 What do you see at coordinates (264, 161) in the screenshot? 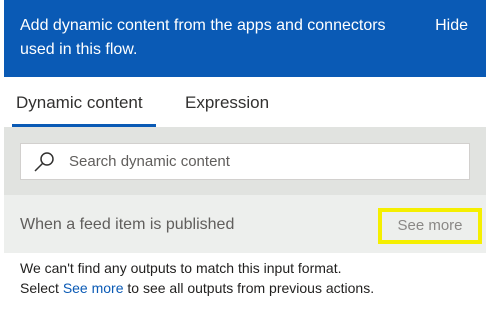
I see `search-input` at bounding box center [264, 161].